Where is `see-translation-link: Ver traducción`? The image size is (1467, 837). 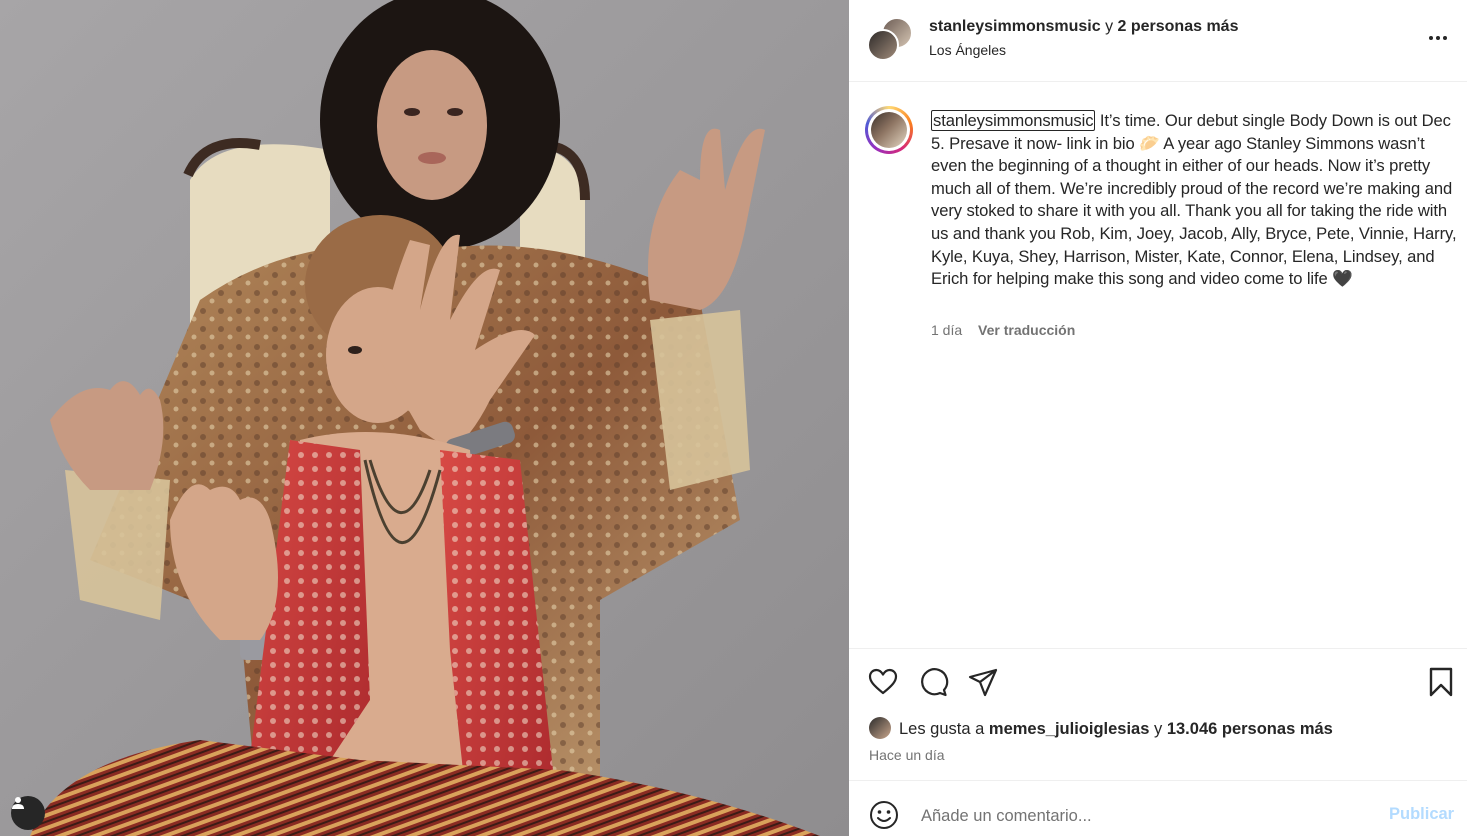
see-translation-link: Ver traducción is located at coordinates (1026, 330).